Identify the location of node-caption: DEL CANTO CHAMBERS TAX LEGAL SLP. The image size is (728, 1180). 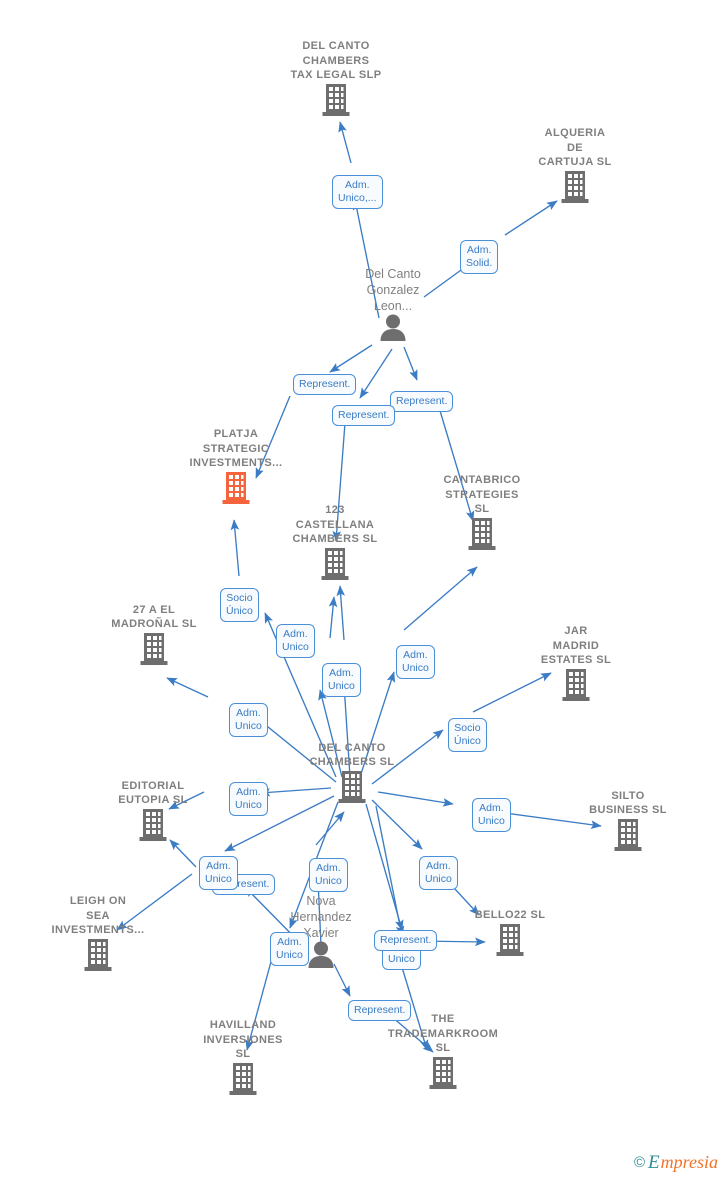
(336, 61).